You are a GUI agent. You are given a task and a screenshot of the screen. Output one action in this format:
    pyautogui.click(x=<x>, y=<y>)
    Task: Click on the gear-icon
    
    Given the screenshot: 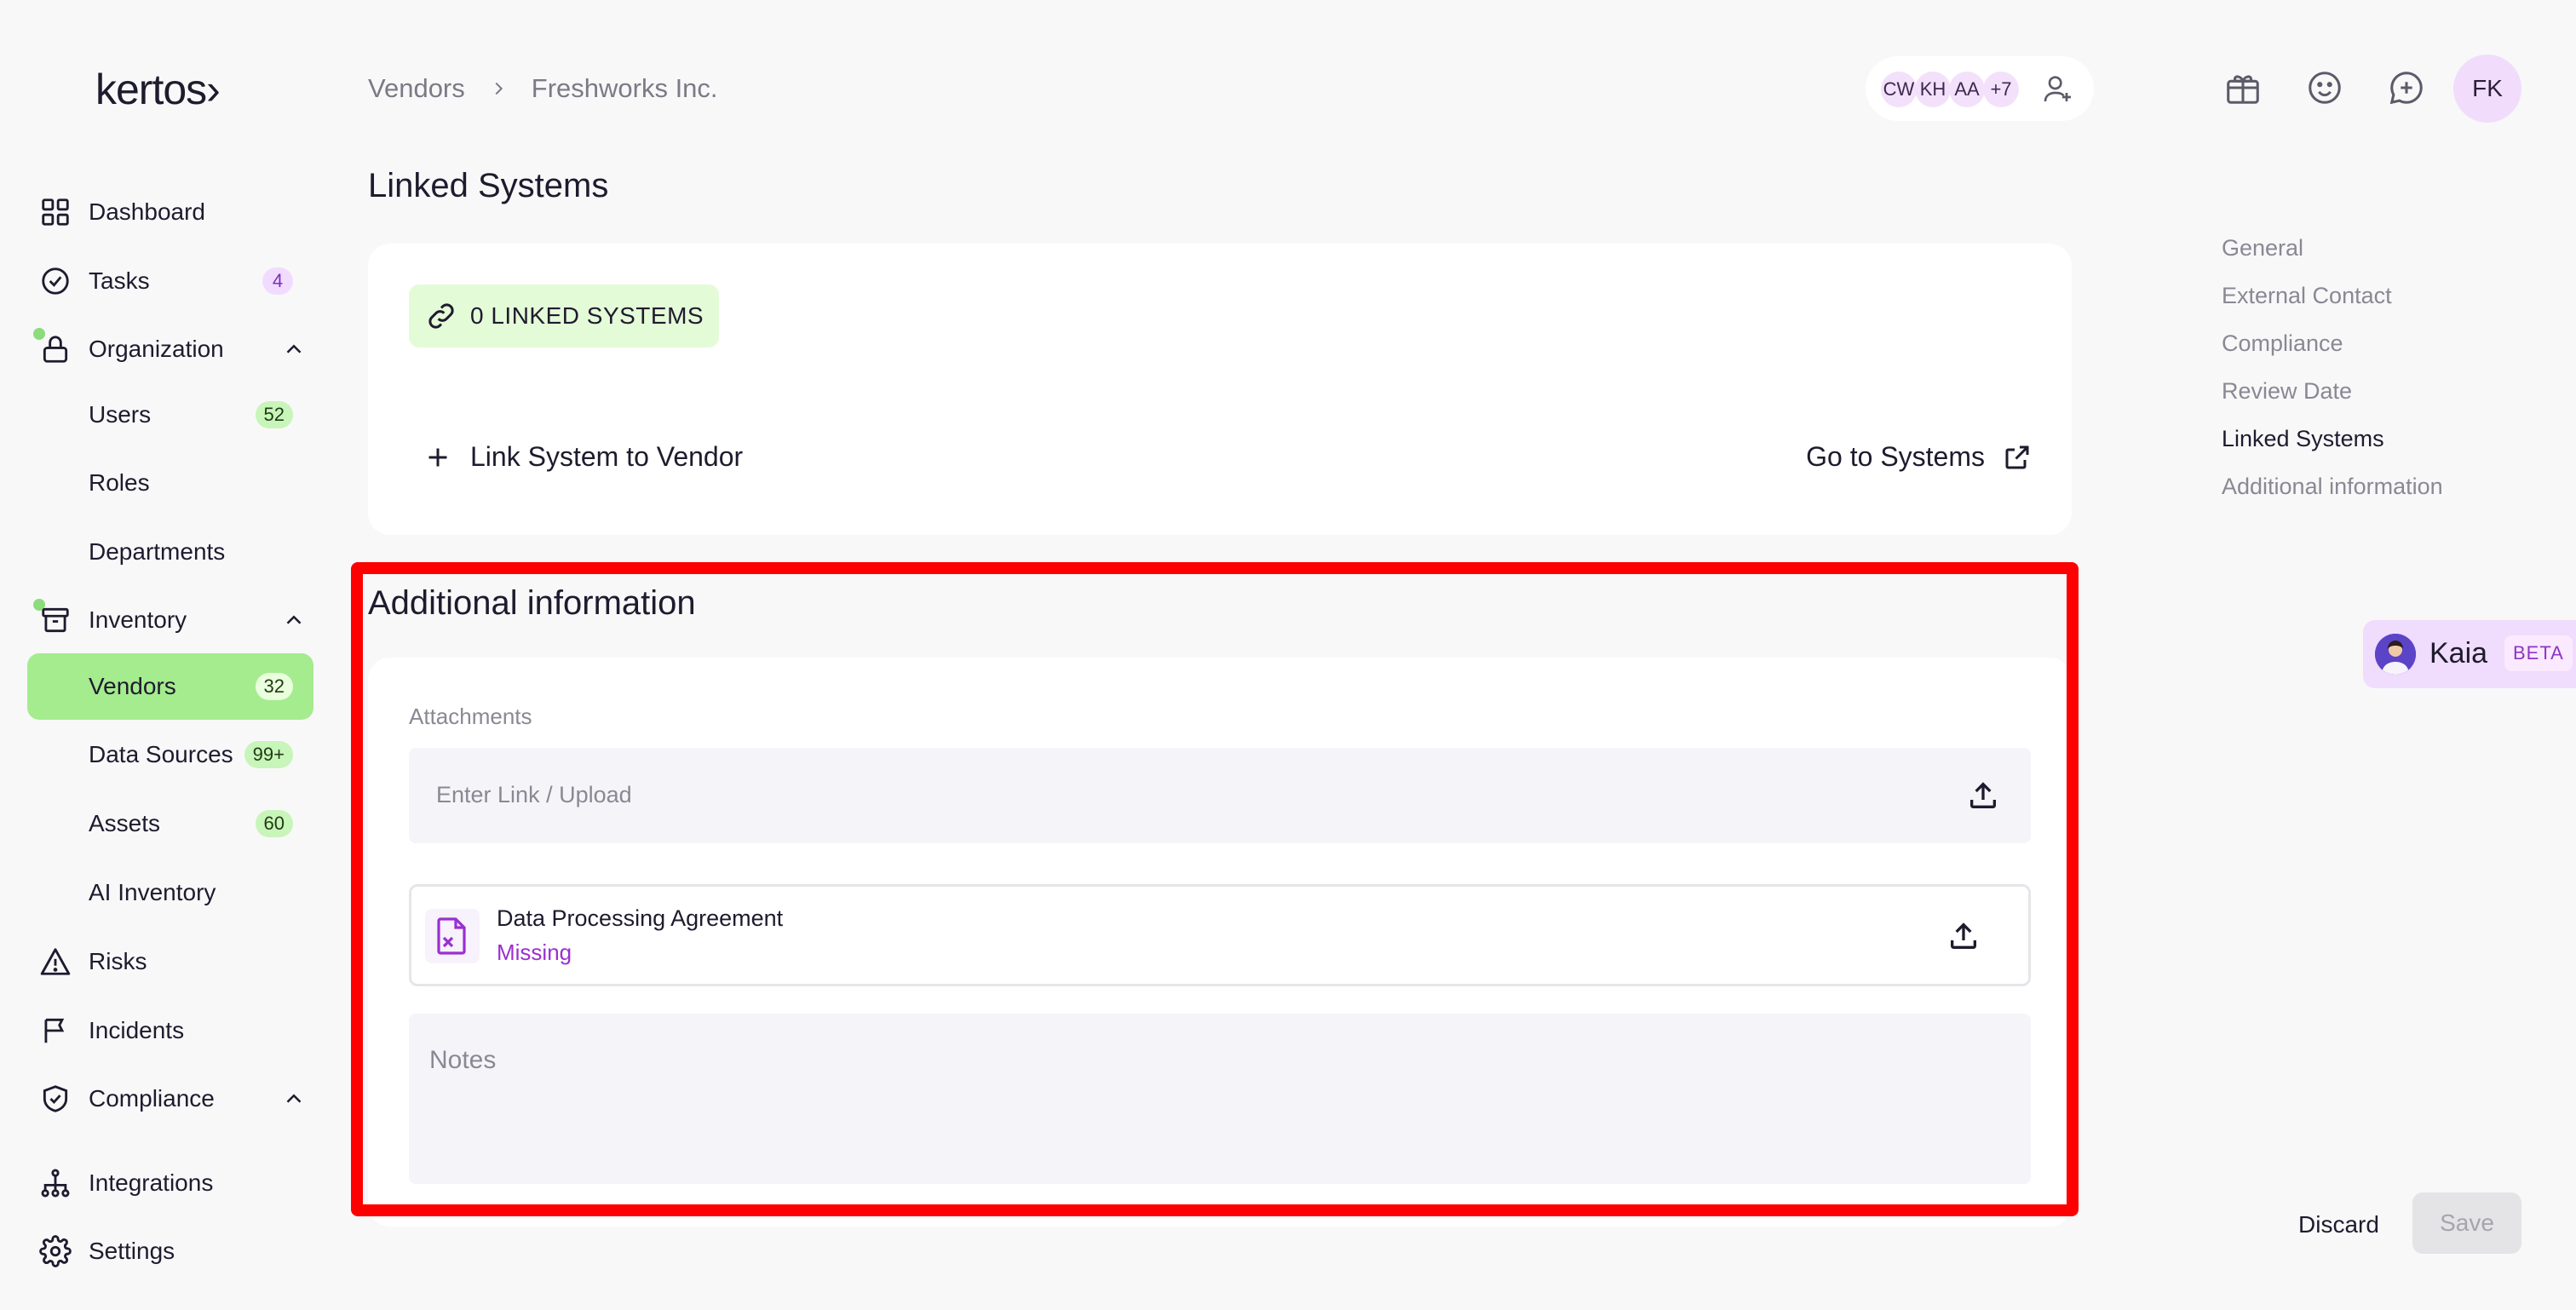 What is the action you would take?
    pyautogui.click(x=56, y=1251)
    